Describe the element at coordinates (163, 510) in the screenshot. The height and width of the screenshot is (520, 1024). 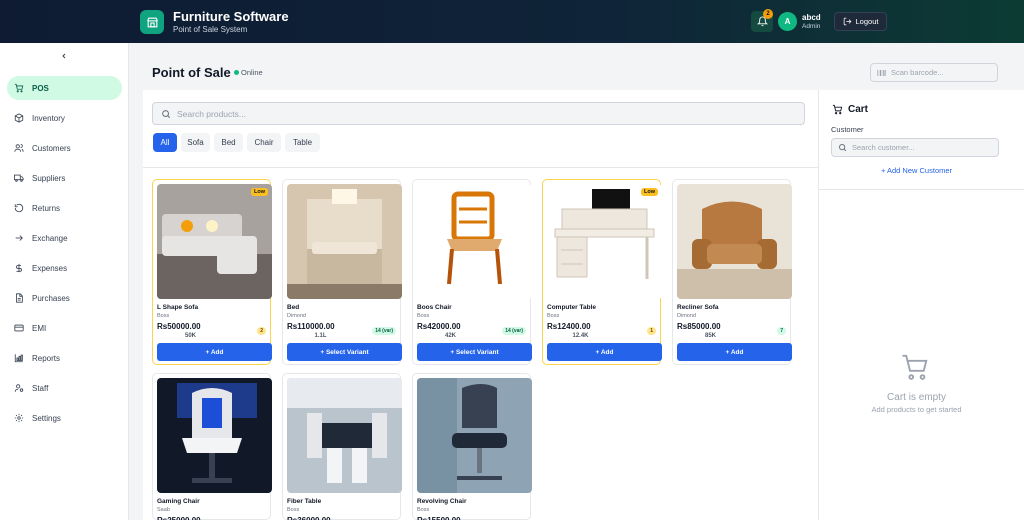
I see `product-brand: Saab` at that location.